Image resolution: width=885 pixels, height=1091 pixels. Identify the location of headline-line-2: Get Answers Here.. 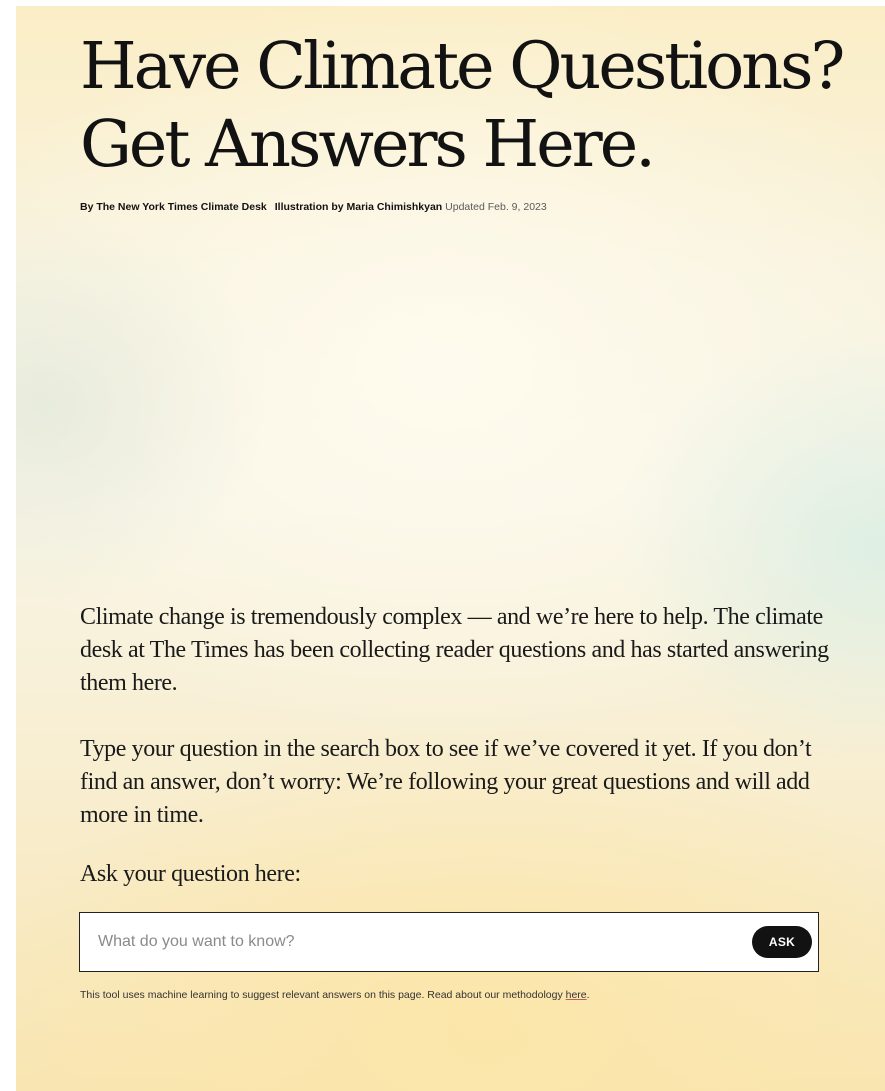
(368, 144).